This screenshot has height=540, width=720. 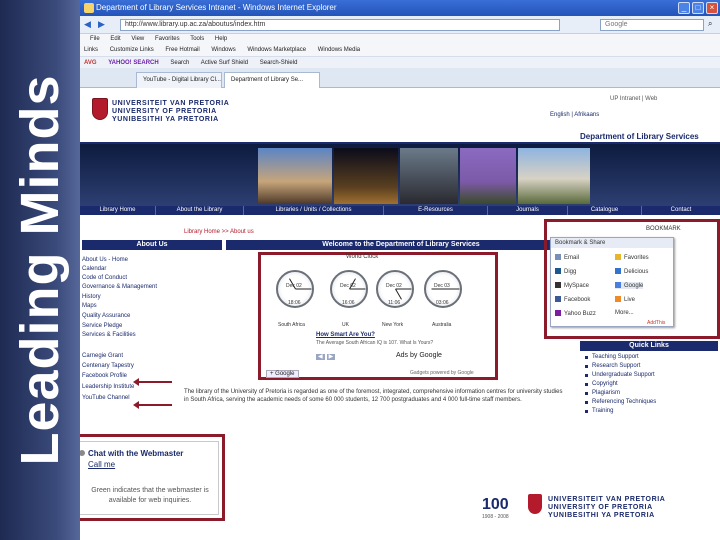 I want to click on link-media: Windows Media, so click(x=339, y=50).